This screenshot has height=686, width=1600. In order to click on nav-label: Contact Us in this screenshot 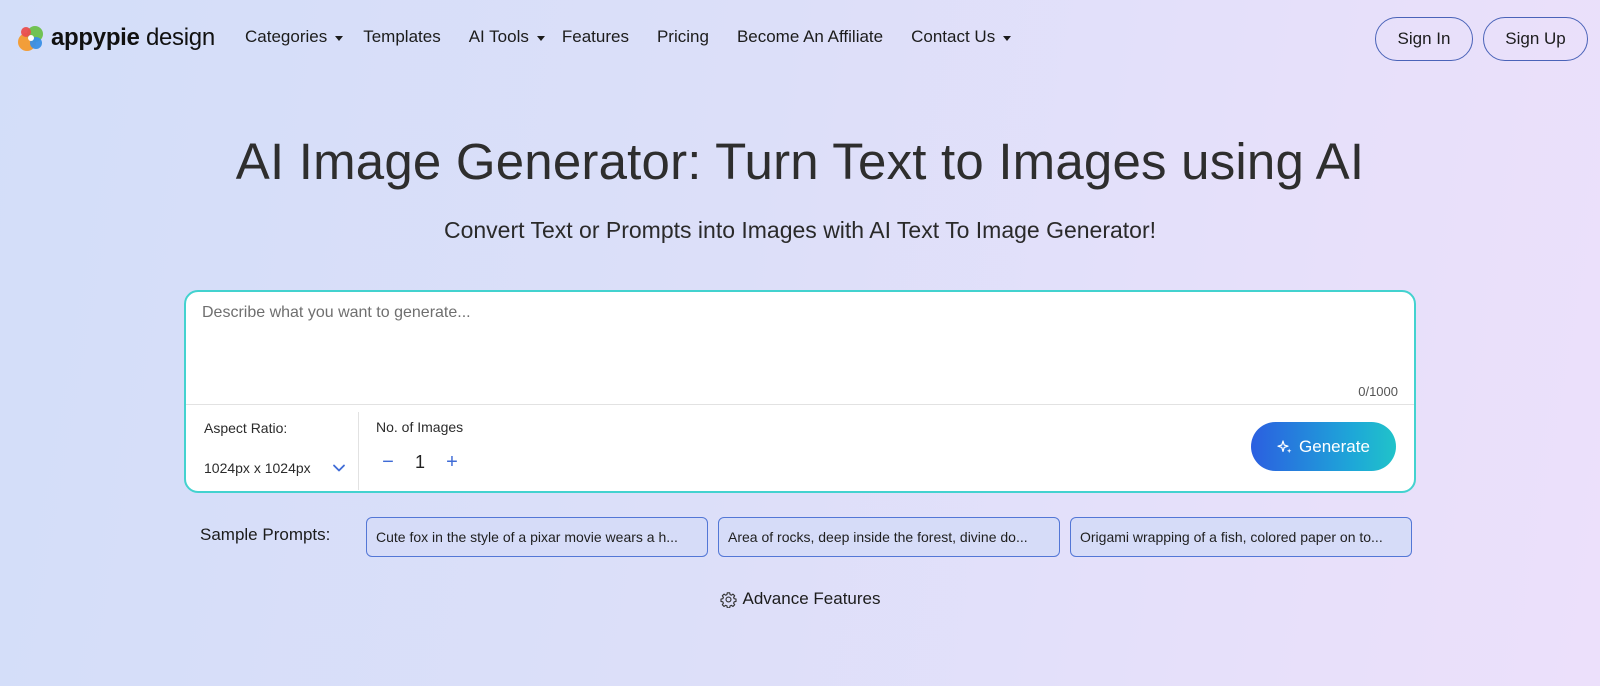, I will do `click(953, 36)`.